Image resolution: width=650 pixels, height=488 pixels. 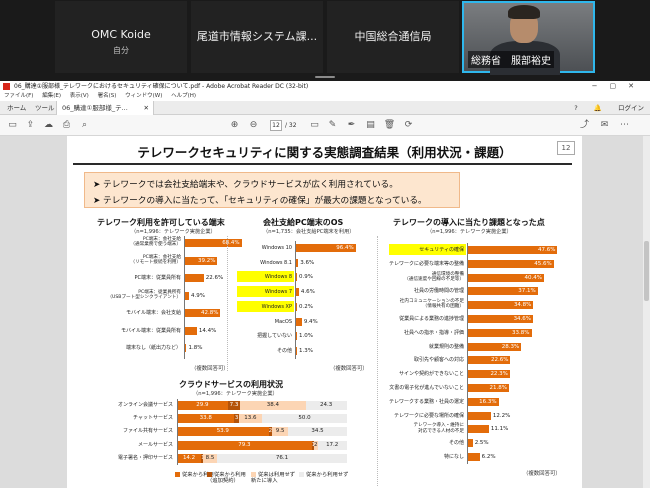 I want to click on category-label: Windows XP, so click(x=276, y=306).